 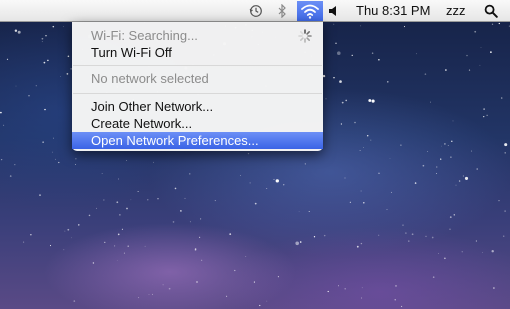 I want to click on time-machine-icon, so click(x=256, y=11).